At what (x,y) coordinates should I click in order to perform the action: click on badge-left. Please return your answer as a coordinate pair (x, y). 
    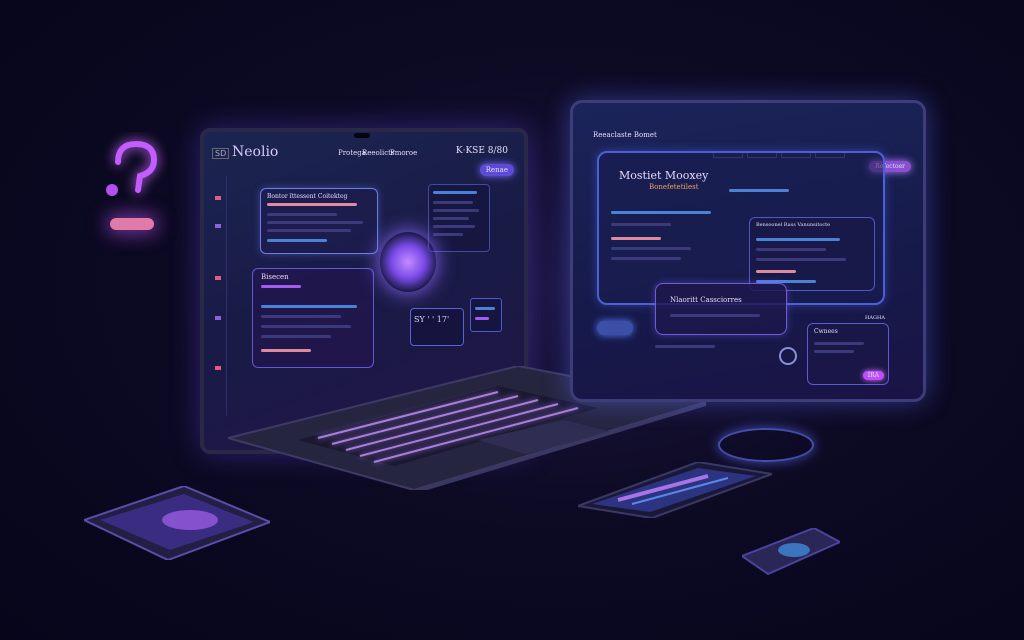
    Looking at the image, I should click on (615, 328).